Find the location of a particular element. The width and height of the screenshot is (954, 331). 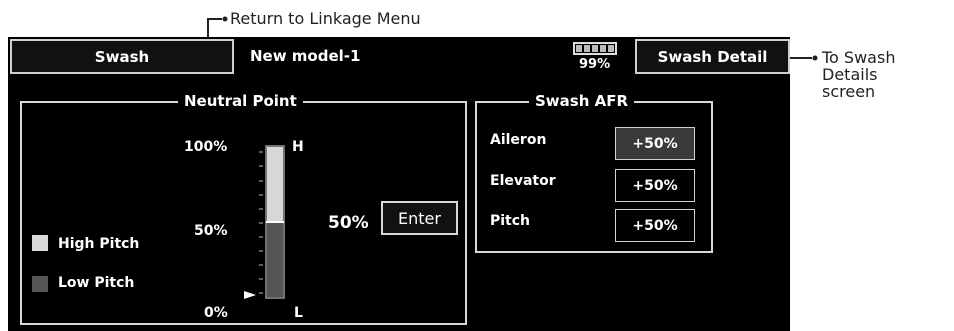

afr-elevator-label: Elevator is located at coordinates (523, 181).